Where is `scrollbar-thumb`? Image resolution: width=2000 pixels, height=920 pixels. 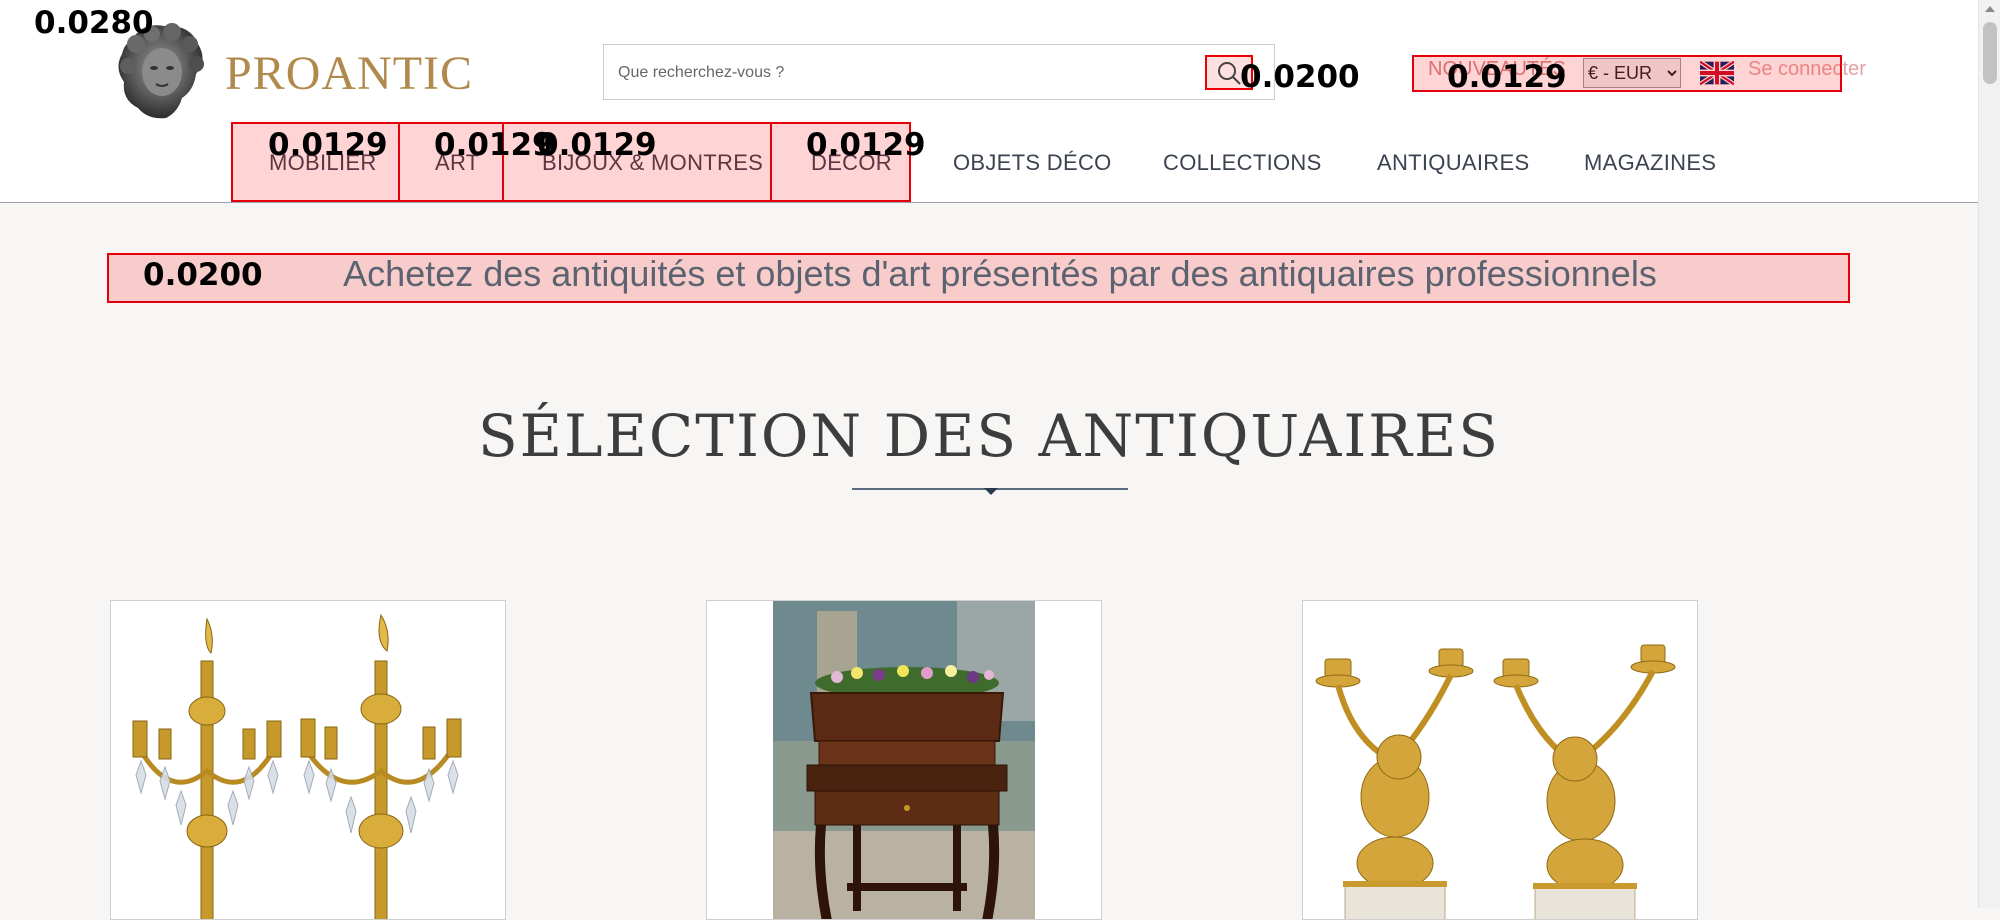 scrollbar-thumb is located at coordinates (1990, 53).